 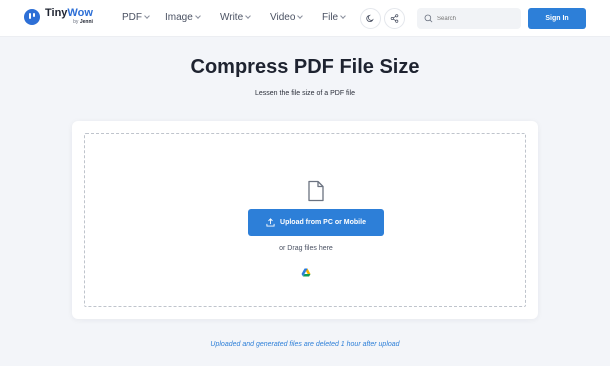 What do you see at coordinates (557, 18) in the screenshot?
I see `sign-in-button: Sign In` at bounding box center [557, 18].